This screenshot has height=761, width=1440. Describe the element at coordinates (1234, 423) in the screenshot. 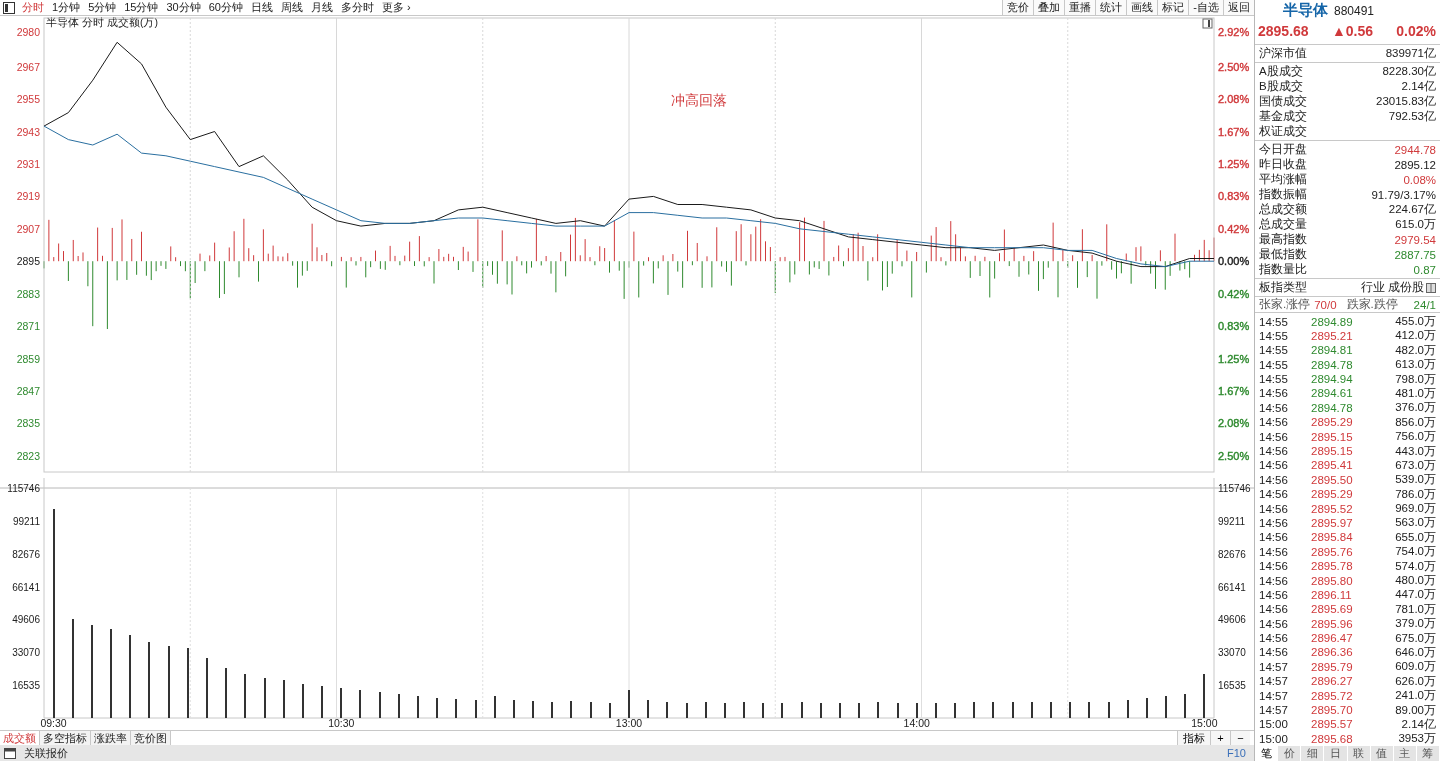

I see `percent-axis-label: 2.08%` at that location.